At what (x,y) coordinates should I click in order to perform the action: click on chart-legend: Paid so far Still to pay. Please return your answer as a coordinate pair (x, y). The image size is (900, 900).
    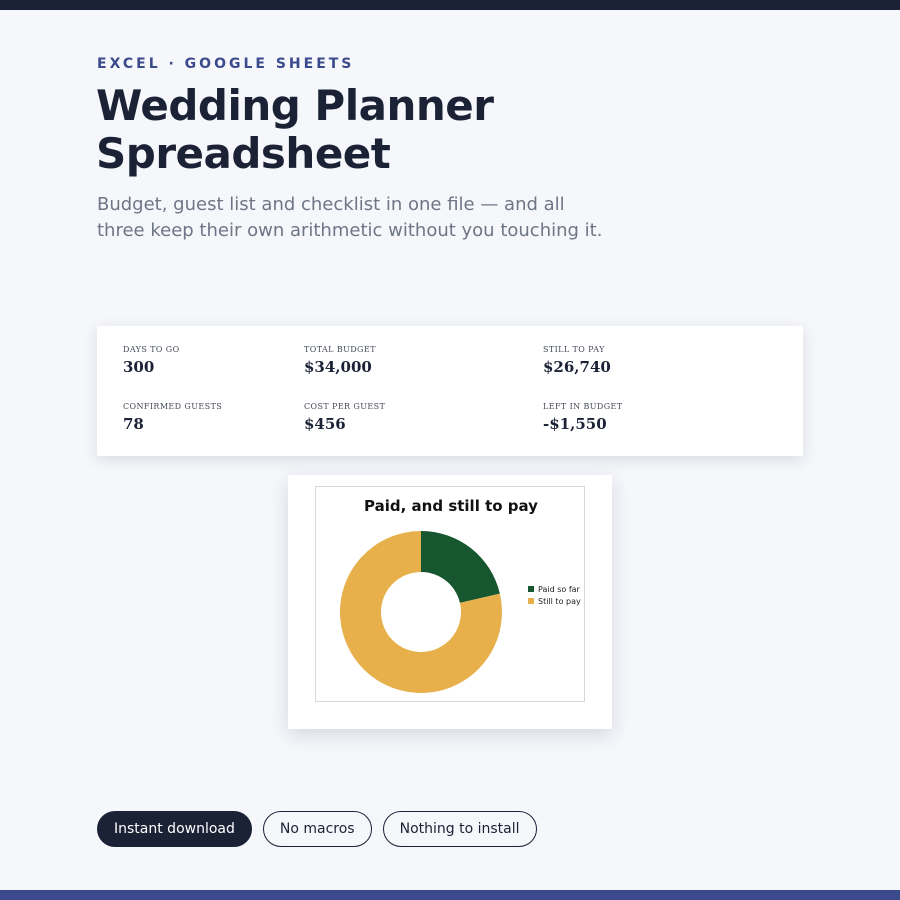
    Looking at the image, I should click on (554, 595).